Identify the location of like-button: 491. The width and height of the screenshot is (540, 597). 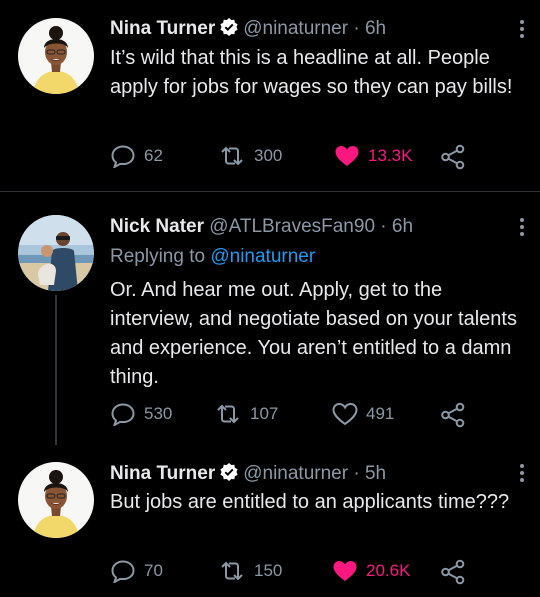
(363, 414).